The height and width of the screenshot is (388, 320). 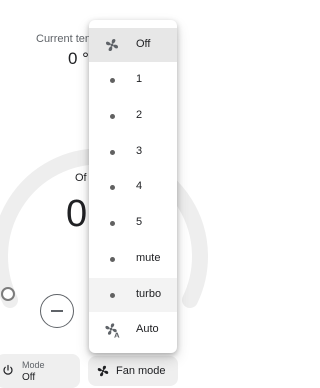 I want to click on menu-item-2: 2, so click(x=133, y=116).